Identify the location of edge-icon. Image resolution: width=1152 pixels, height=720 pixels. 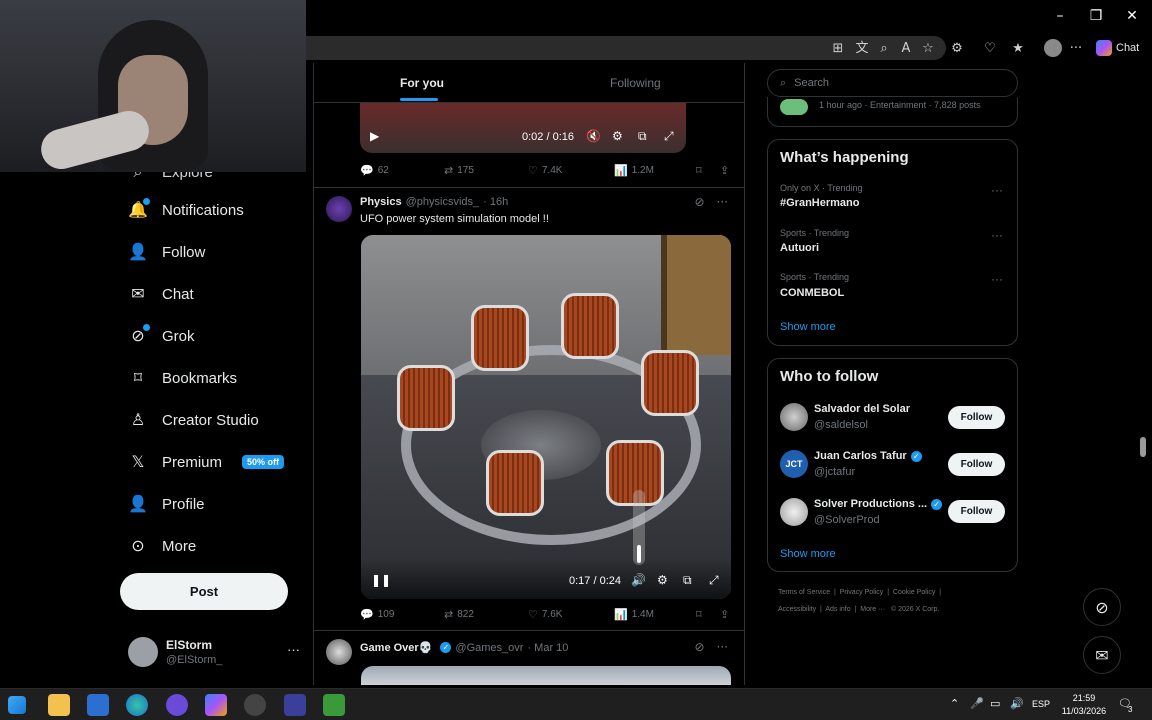
(137, 705).